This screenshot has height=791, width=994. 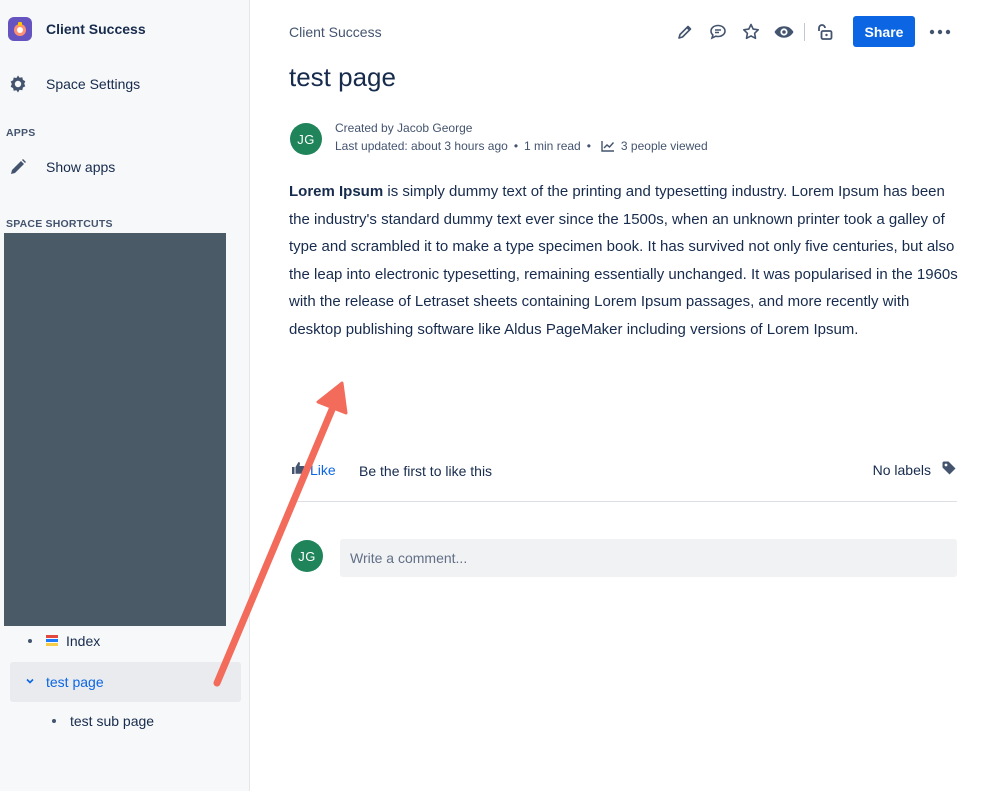 What do you see at coordinates (825, 32) in the screenshot?
I see `unlock-icon` at bounding box center [825, 32].